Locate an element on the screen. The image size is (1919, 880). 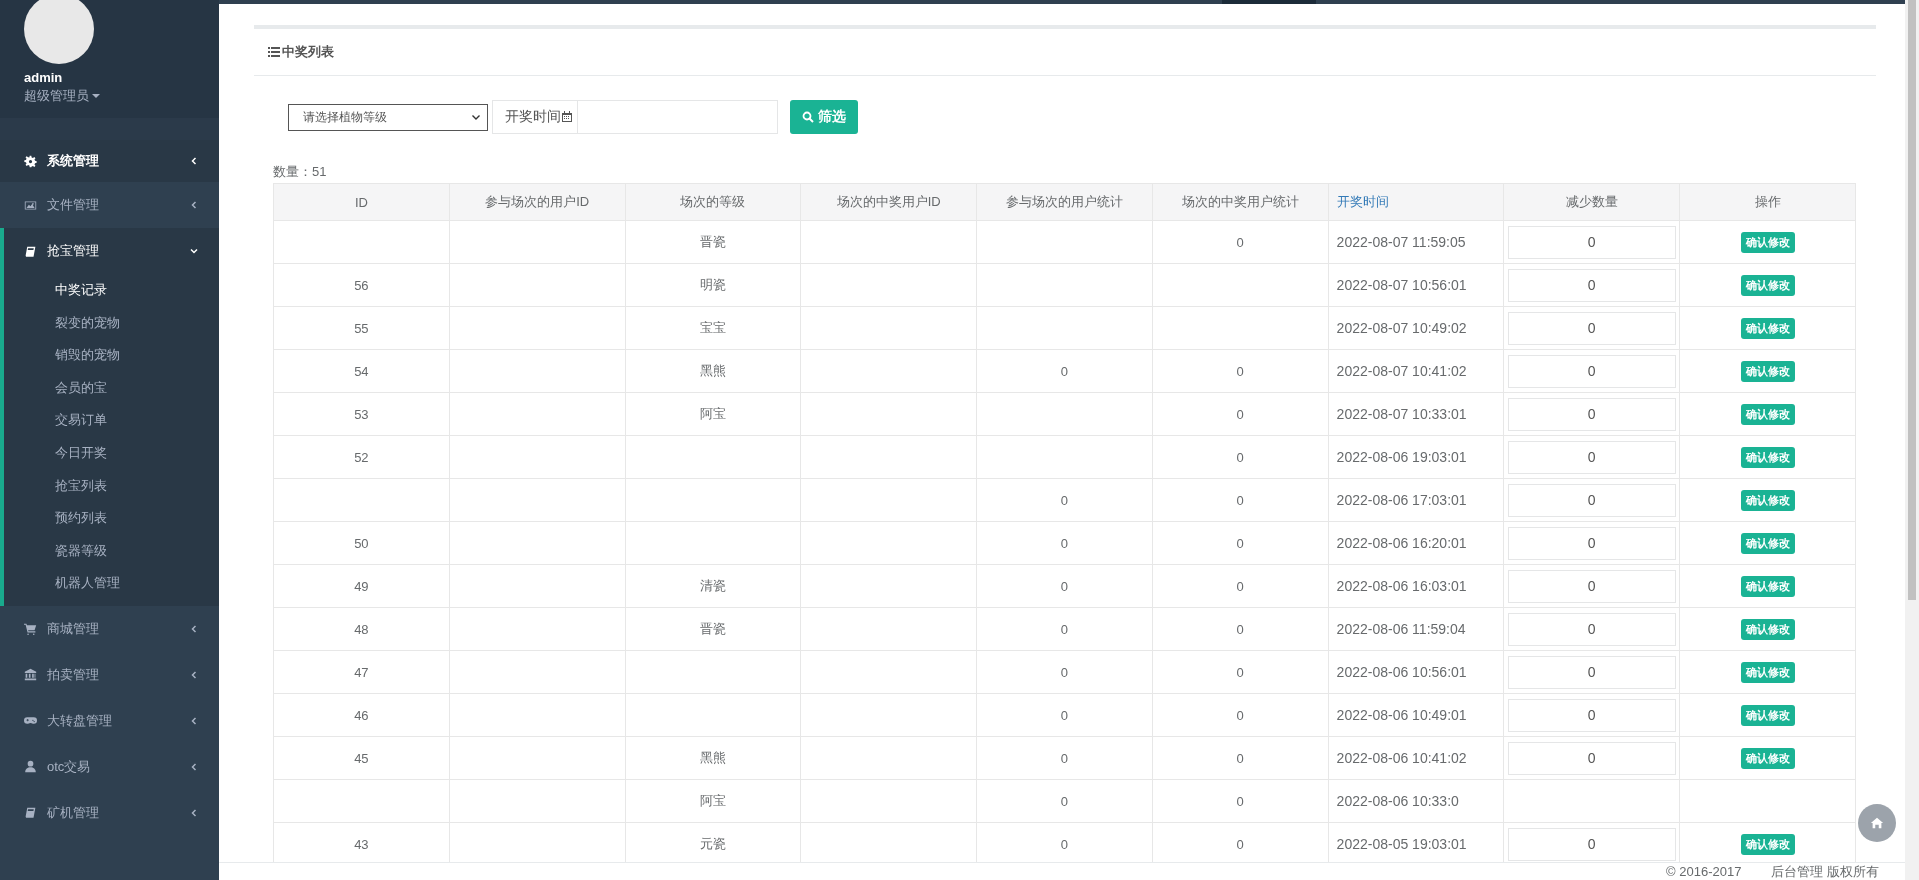
submenu-item: 销毁的宠物 is located at coordinates (62, 355).